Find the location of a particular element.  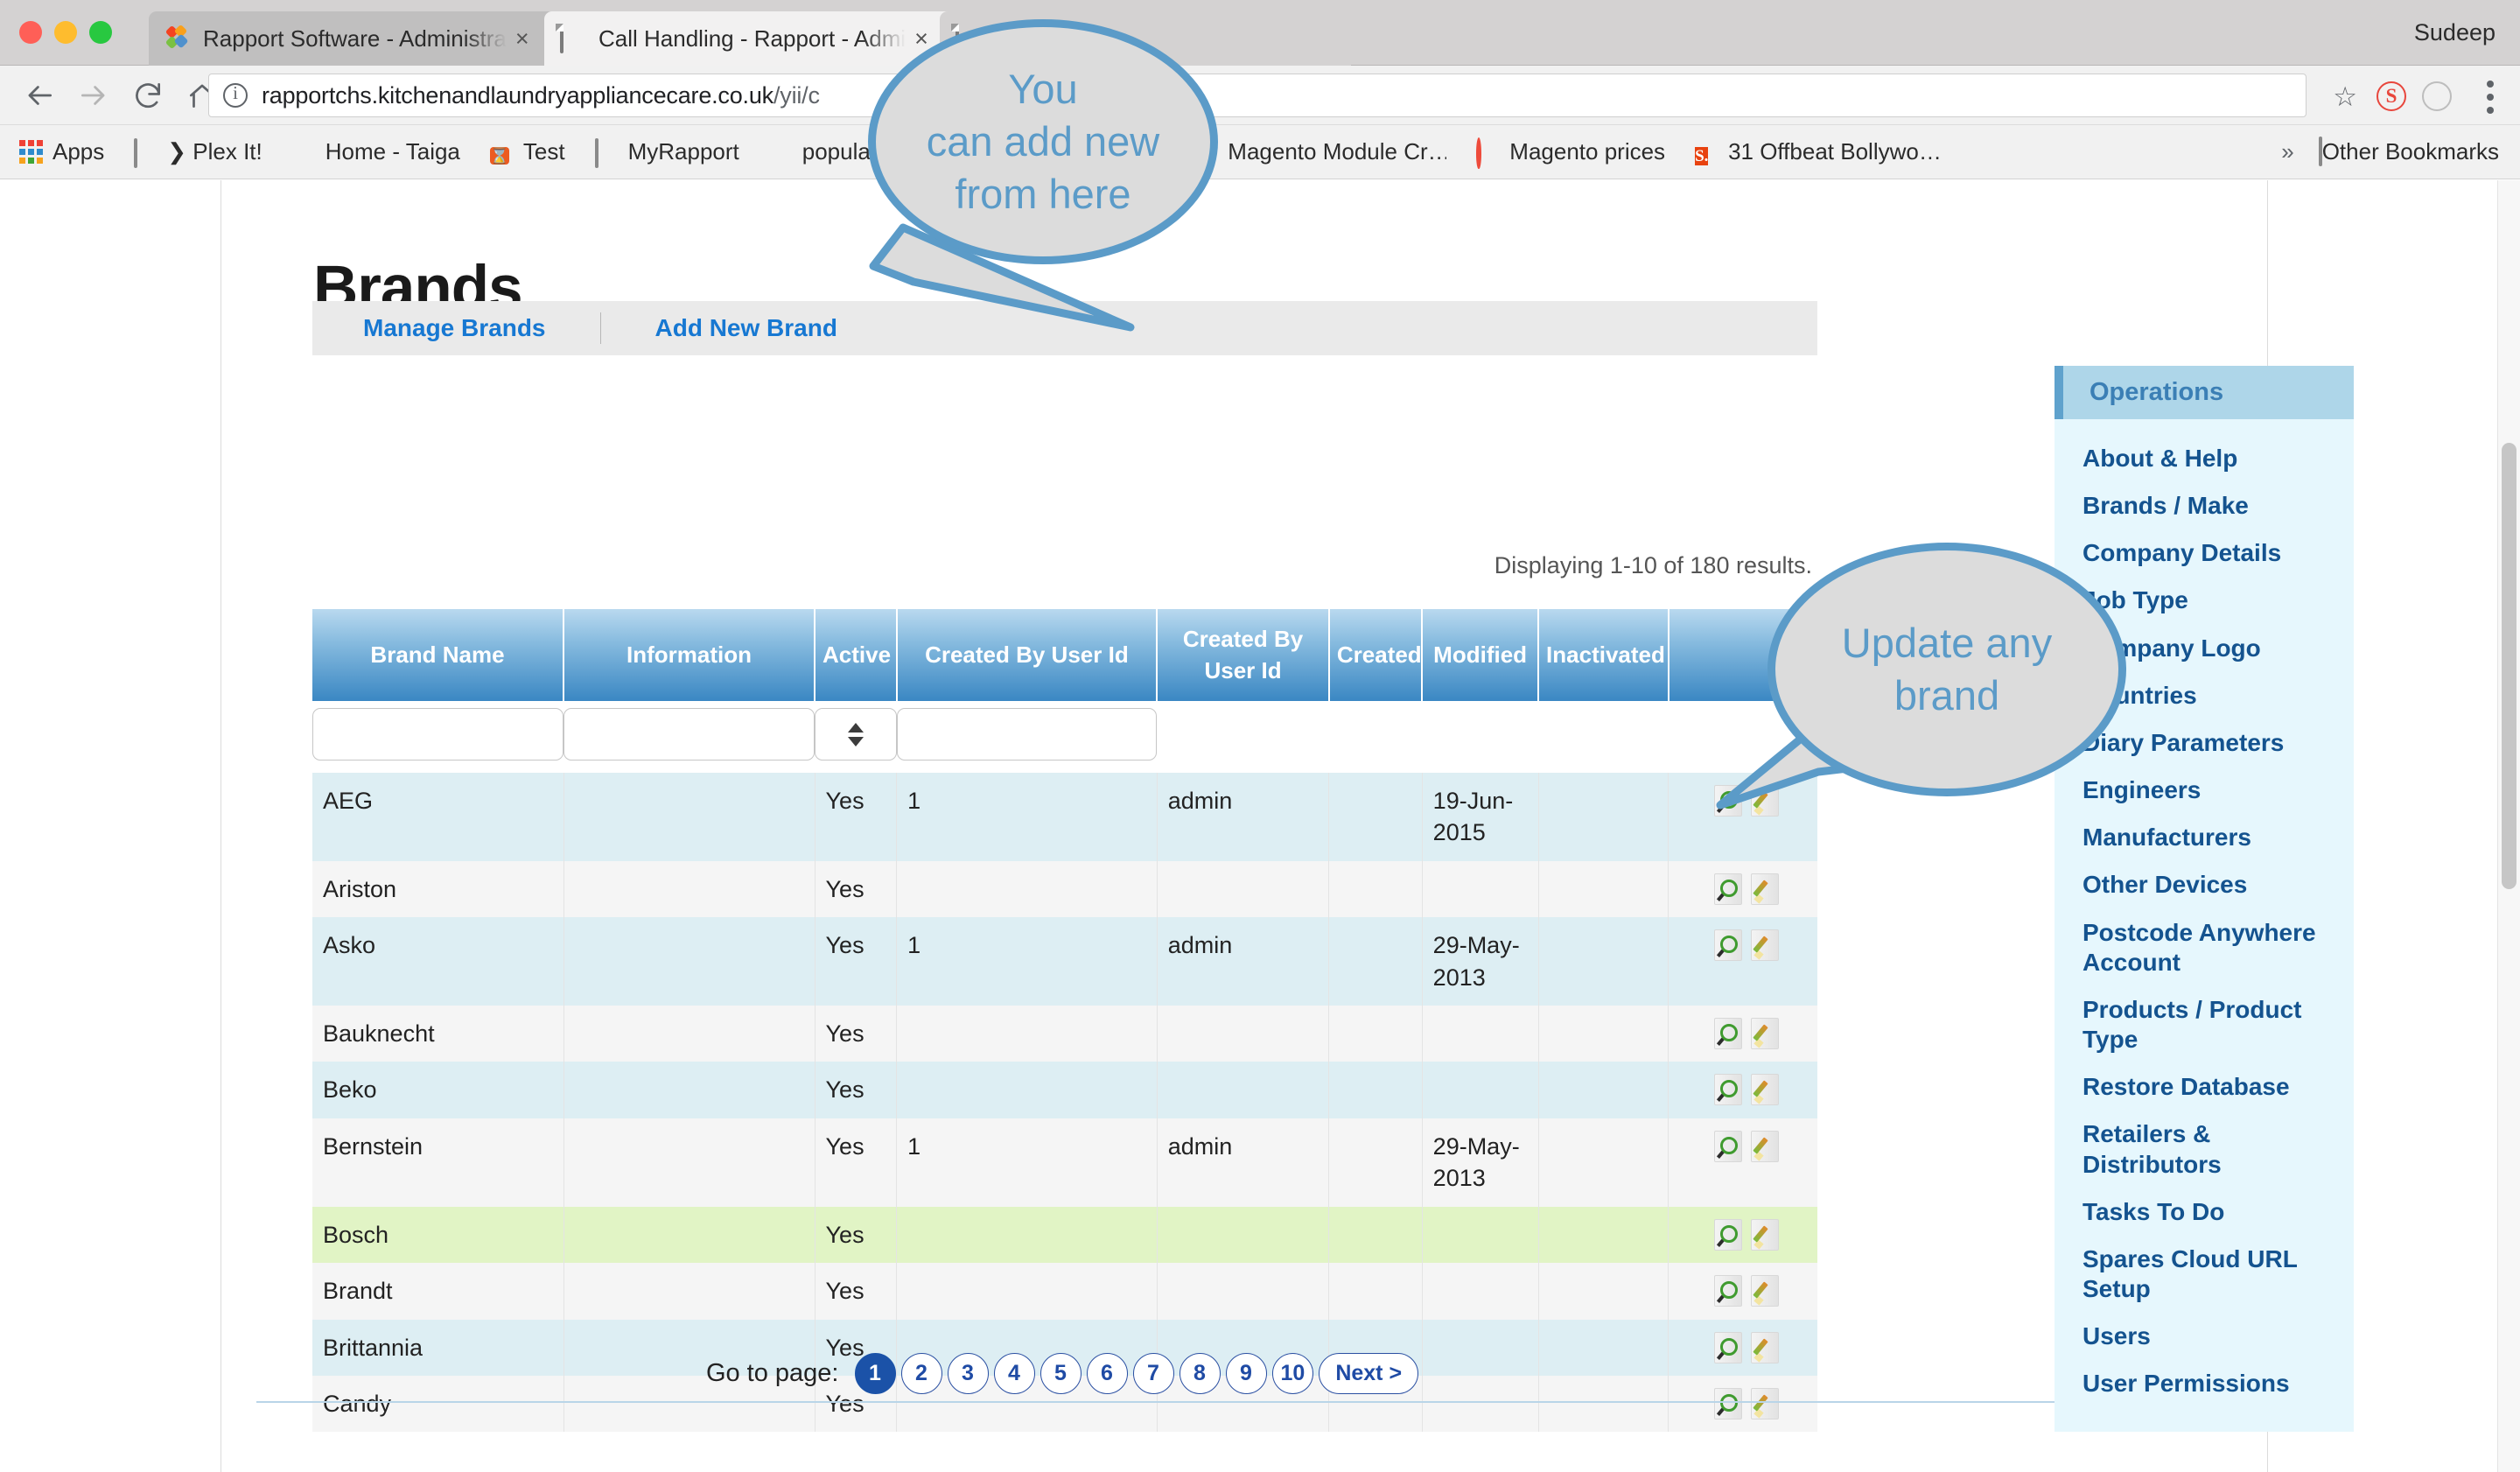

forward-icon is located at coordinates (93, 95).